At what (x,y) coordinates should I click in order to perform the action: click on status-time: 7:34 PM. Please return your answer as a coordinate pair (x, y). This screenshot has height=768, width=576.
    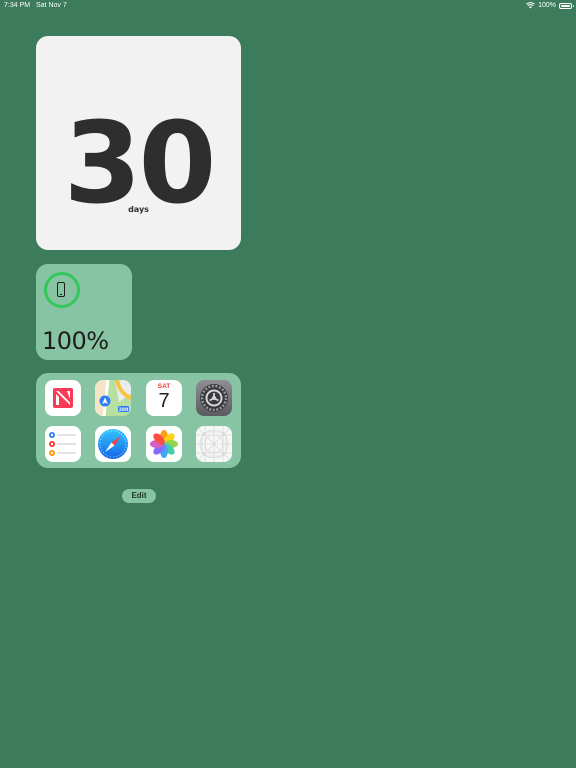
    Looking at the image, I should click on (17, 5).